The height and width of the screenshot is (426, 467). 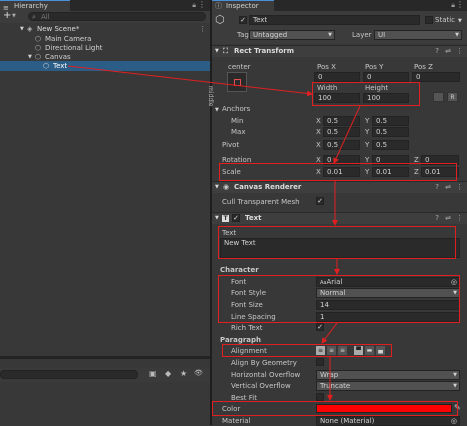 I want to click on arrow-hierarchy-to-size, so click(x=190, y=81).